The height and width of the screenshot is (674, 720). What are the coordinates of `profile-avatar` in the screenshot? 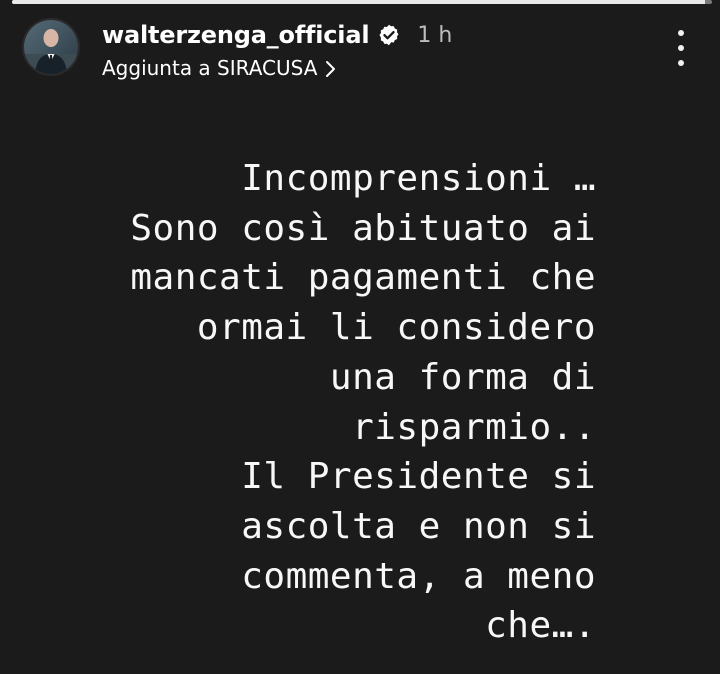 It's located at (51, 47).